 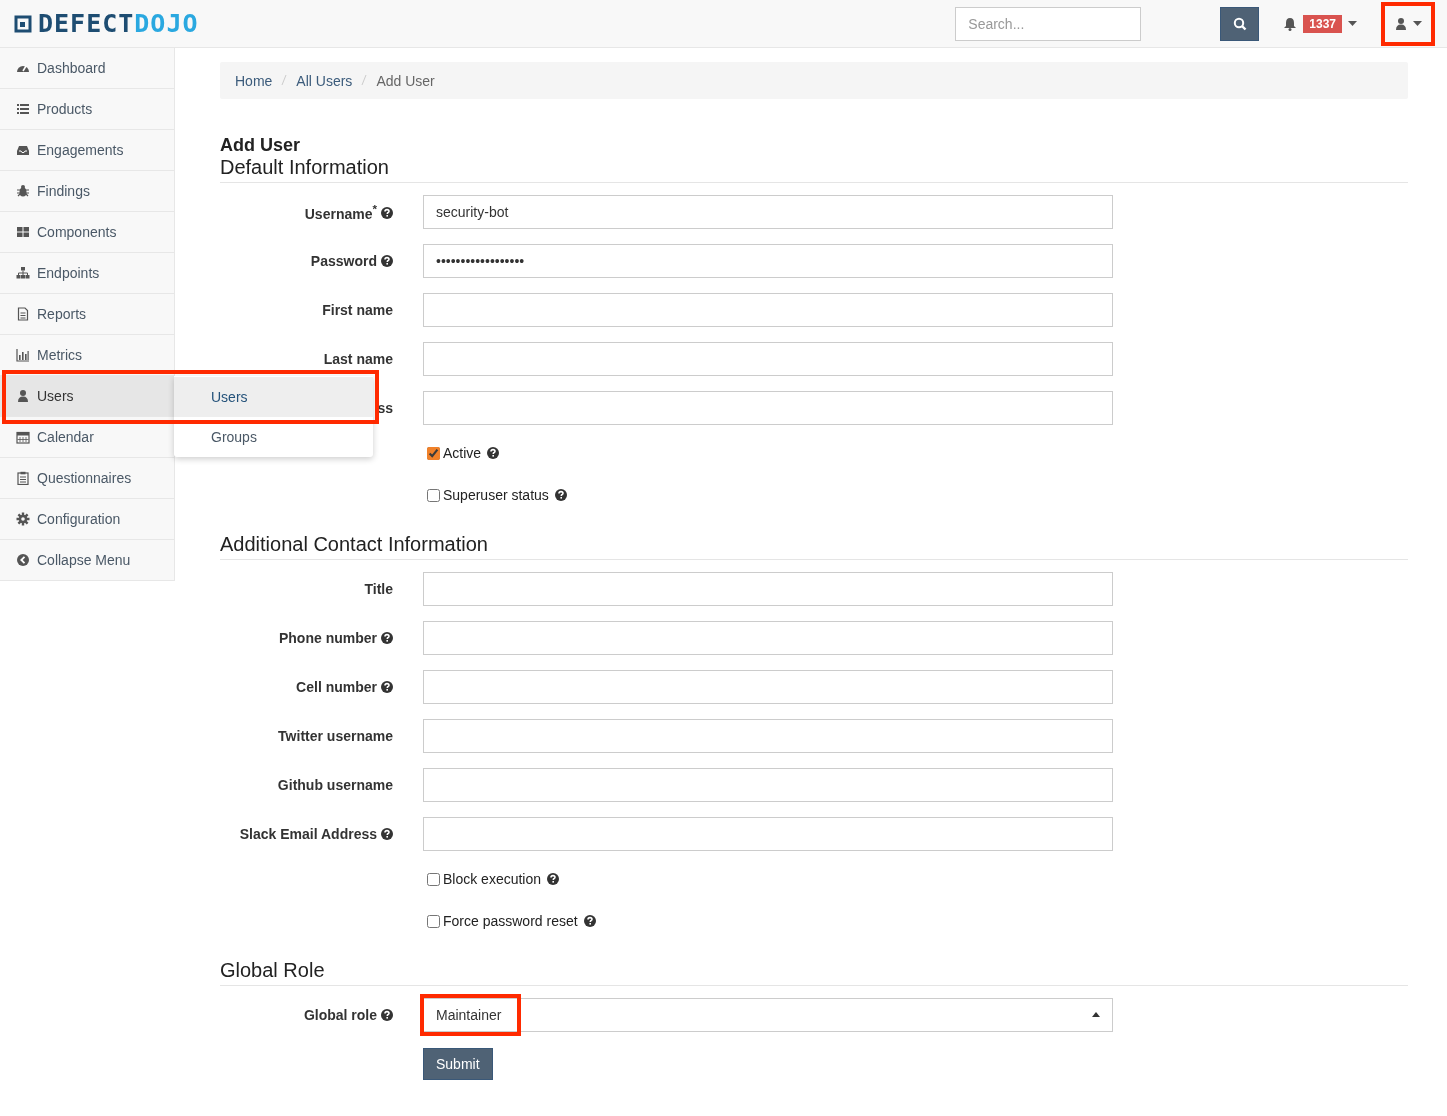 I want to click on submit-button: Submit, so click(x=458, y=1064).